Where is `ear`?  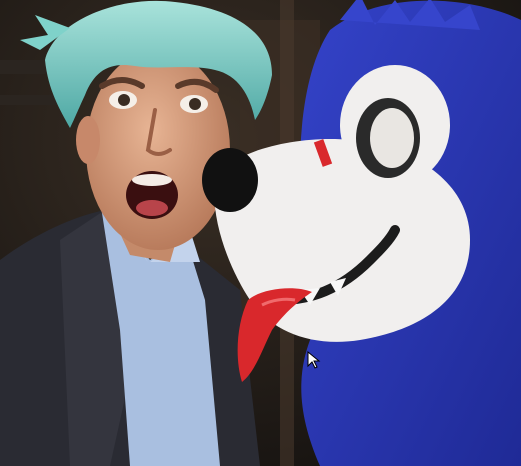 ear is located at coordinates (88, 140).